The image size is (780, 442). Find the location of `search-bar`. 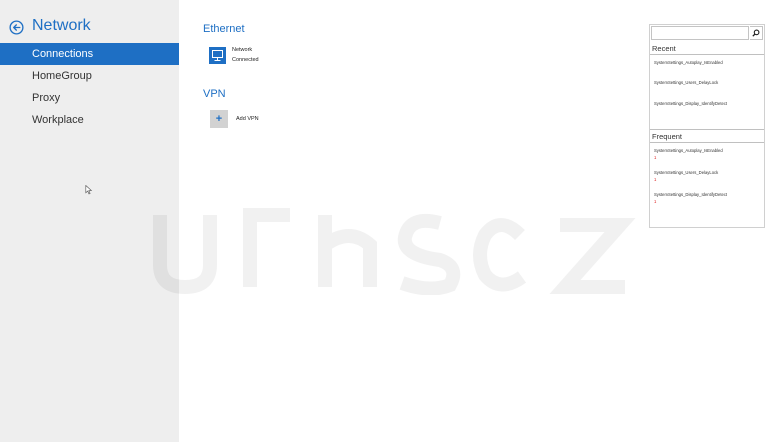

search-bar is located at coordinates (707, 33).